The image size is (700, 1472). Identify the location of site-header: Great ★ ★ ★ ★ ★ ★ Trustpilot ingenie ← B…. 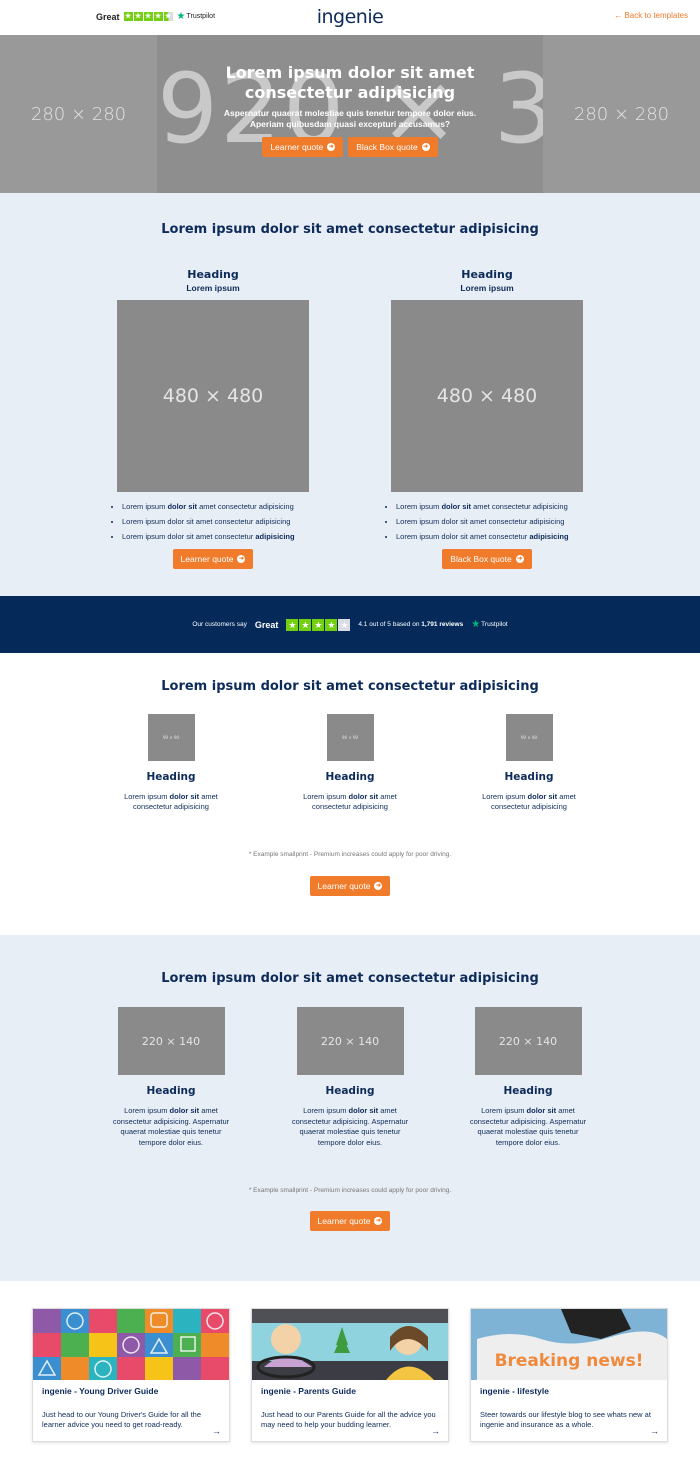
(350, 17).